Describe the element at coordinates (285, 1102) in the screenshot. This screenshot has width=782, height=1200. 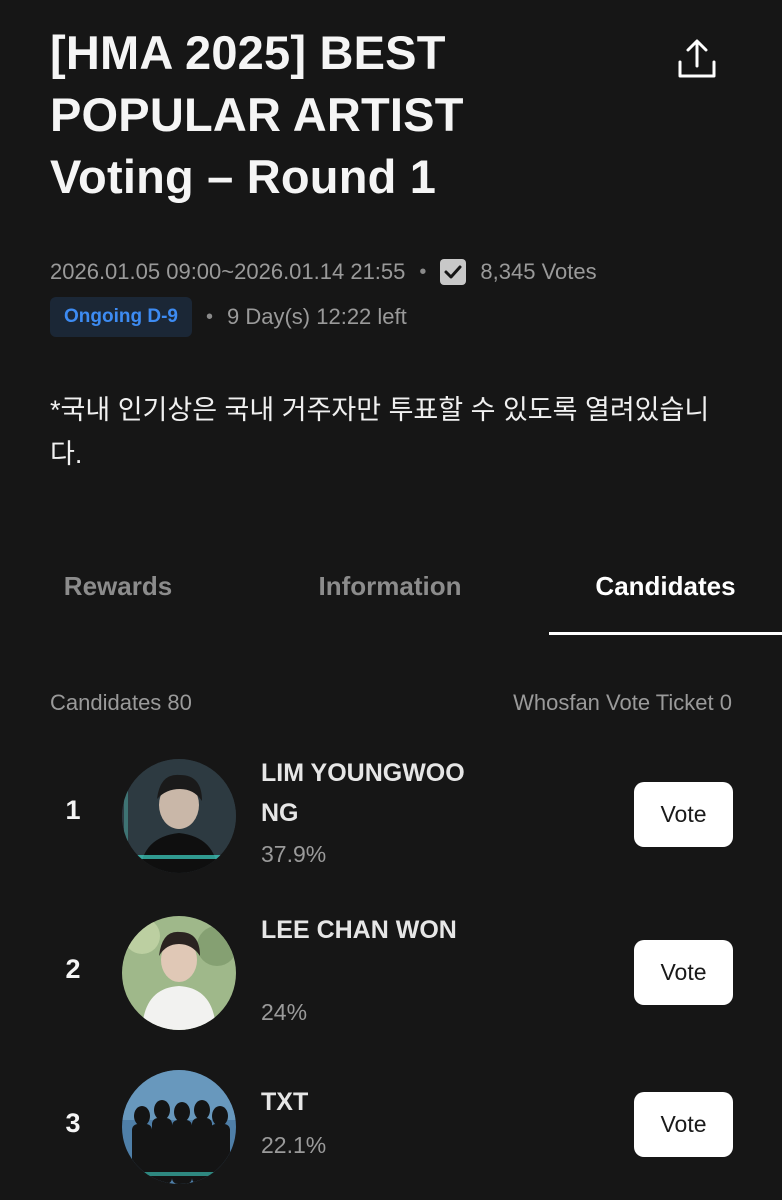
I see `candidate-name: TXT` at that location.